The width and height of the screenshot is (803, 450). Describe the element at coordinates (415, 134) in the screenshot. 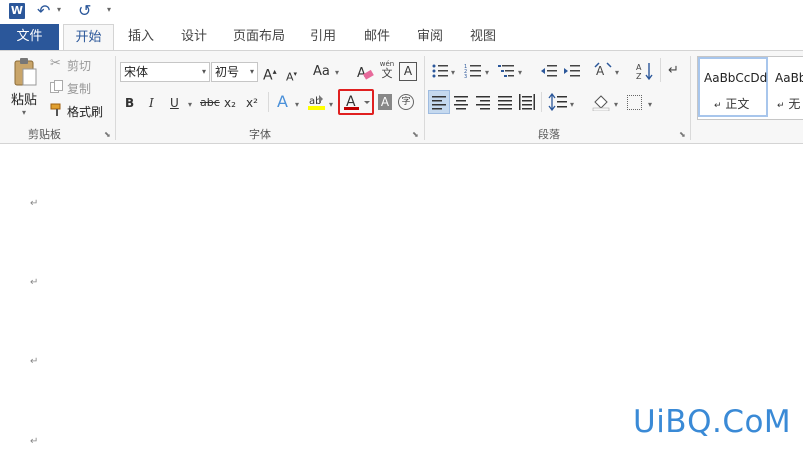

I see `font-launcher-icon: ⬊` at that location.